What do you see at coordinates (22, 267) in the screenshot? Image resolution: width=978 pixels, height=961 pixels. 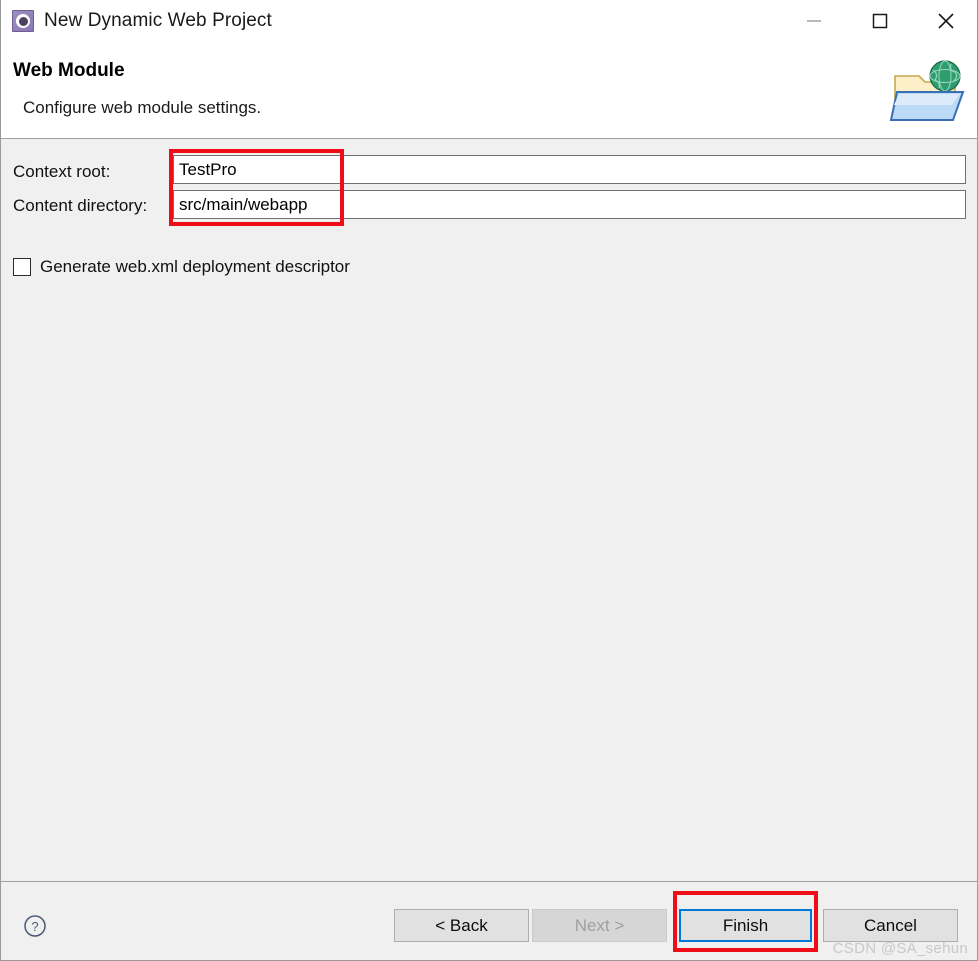 I see `generate-webxml-checkbox` at bounding box center [22, 267].